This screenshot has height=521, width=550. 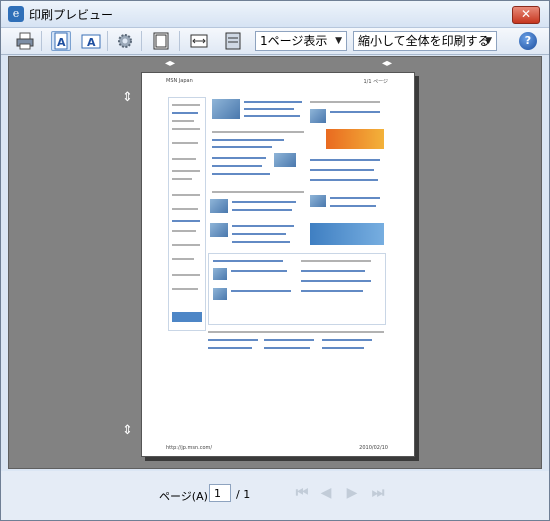 I want to click on arrow-right-icon: ▶, so click(x=352, y=493).